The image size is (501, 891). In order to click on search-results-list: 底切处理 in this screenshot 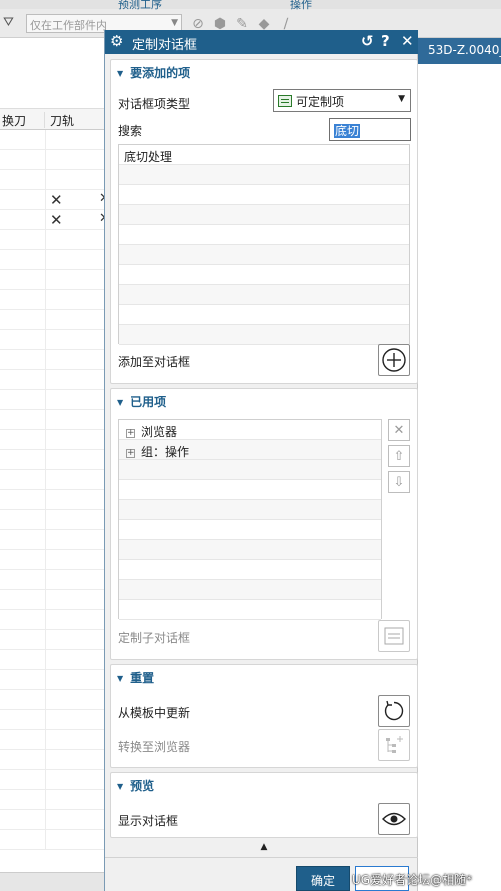, I will do `click(264, 244)`.